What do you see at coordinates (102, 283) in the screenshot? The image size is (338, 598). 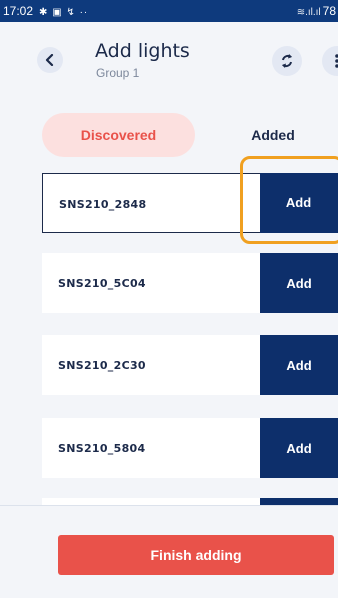 I see `light-name: SNS210_5C04` at bounding box center [102, 283].